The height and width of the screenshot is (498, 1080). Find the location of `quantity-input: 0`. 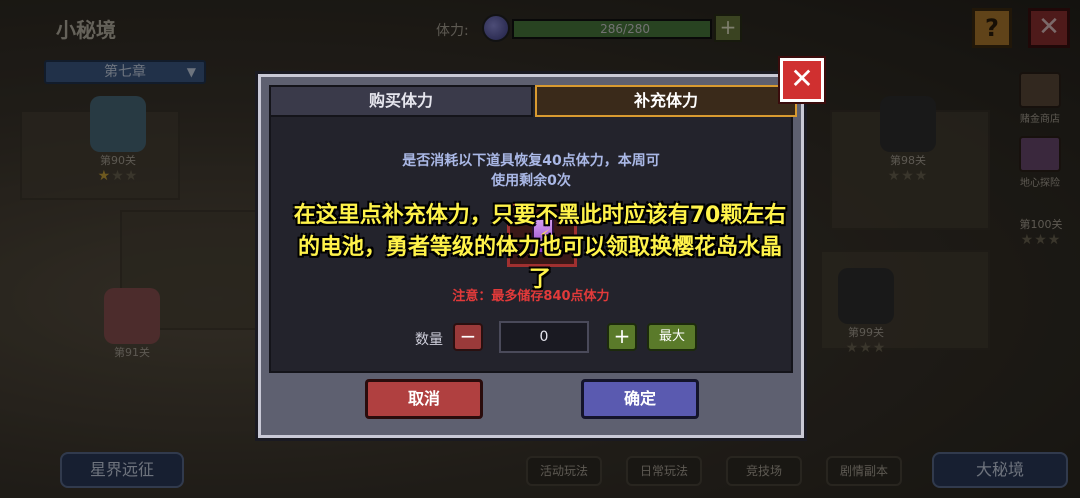

quantity-input: 0 is located at coordinates (544, 337).